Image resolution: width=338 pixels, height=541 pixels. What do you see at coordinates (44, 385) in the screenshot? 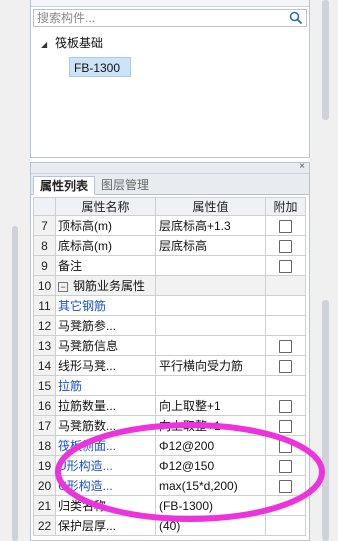
I see `row-number: 15` at bounding box center [44, 385].